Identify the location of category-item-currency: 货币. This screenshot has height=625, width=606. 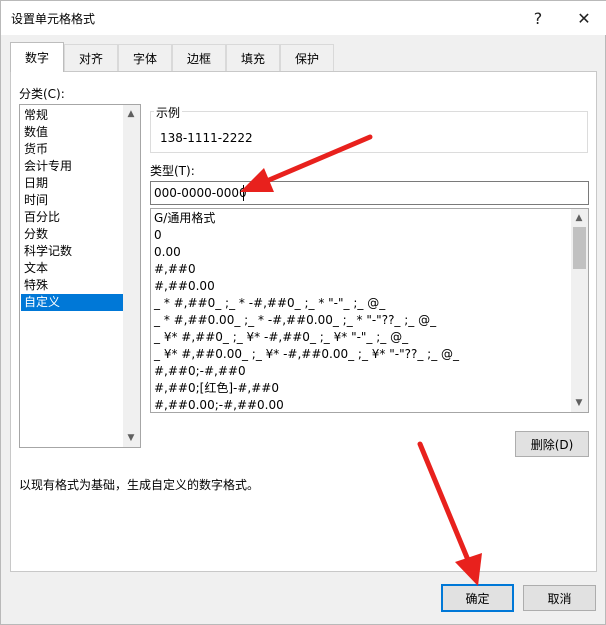
(72, 149).